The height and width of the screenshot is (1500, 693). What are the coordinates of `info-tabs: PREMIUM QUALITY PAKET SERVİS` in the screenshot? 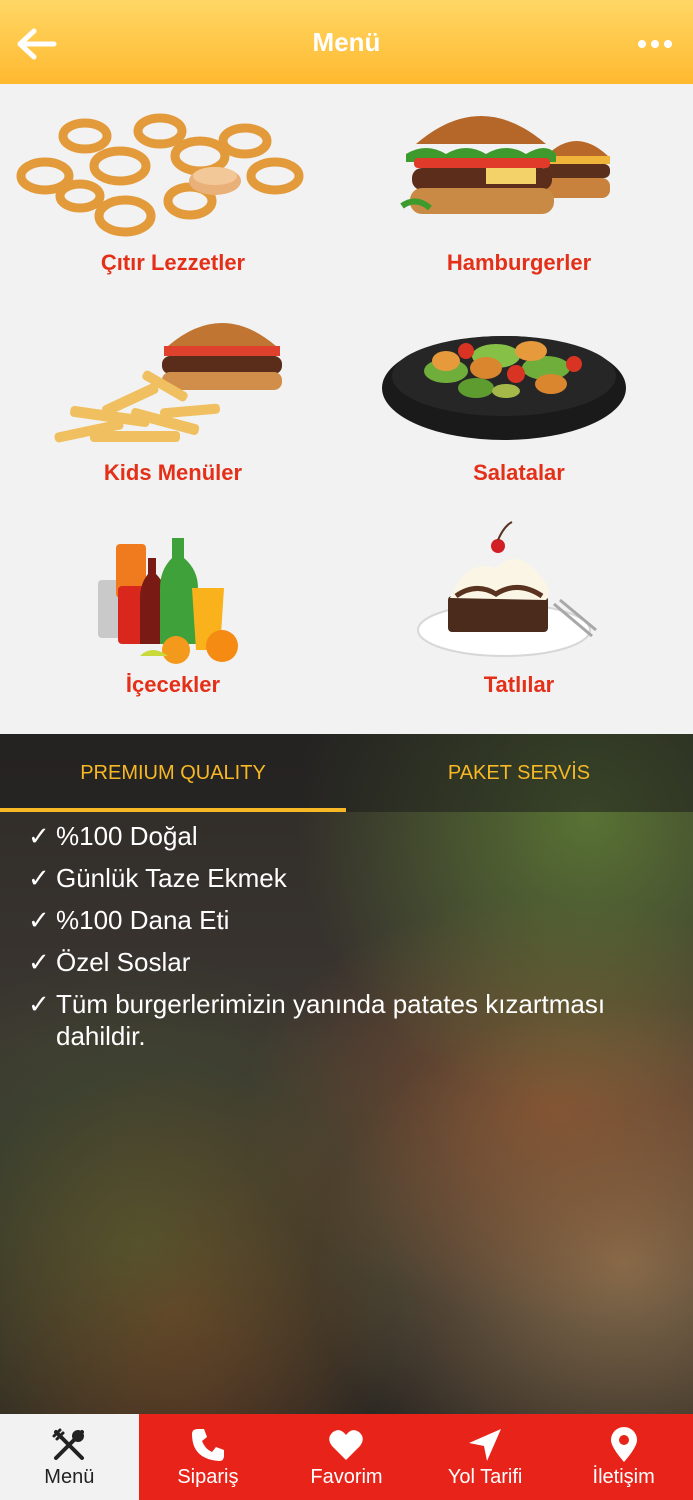 It's located at (346, 773).